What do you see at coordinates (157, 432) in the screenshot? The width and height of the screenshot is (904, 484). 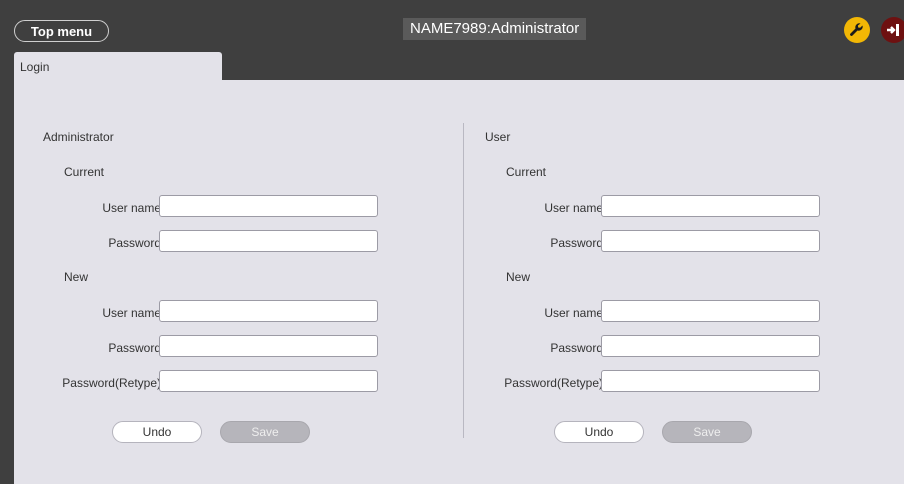 I see `admin-undo-button: Undo` at bounding box center [157, 432].